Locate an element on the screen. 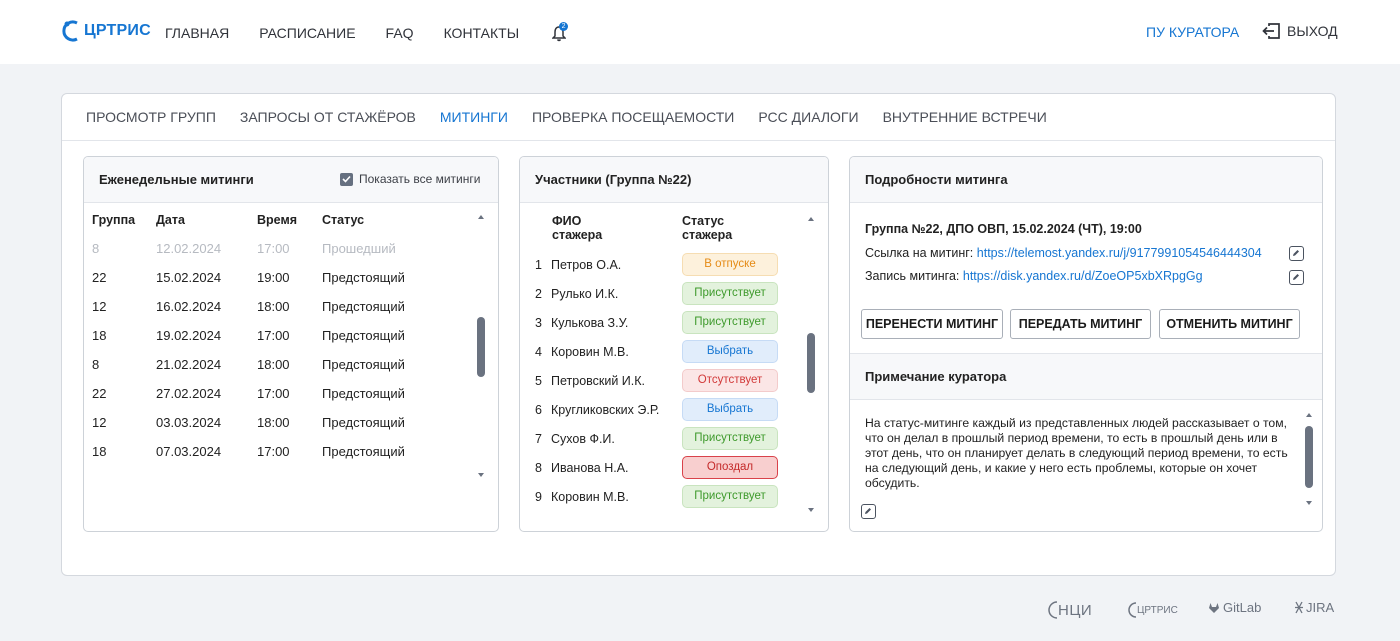 The image size is (1400, 641). status-badge: Отсутствует is located at coordinates (730, 380).